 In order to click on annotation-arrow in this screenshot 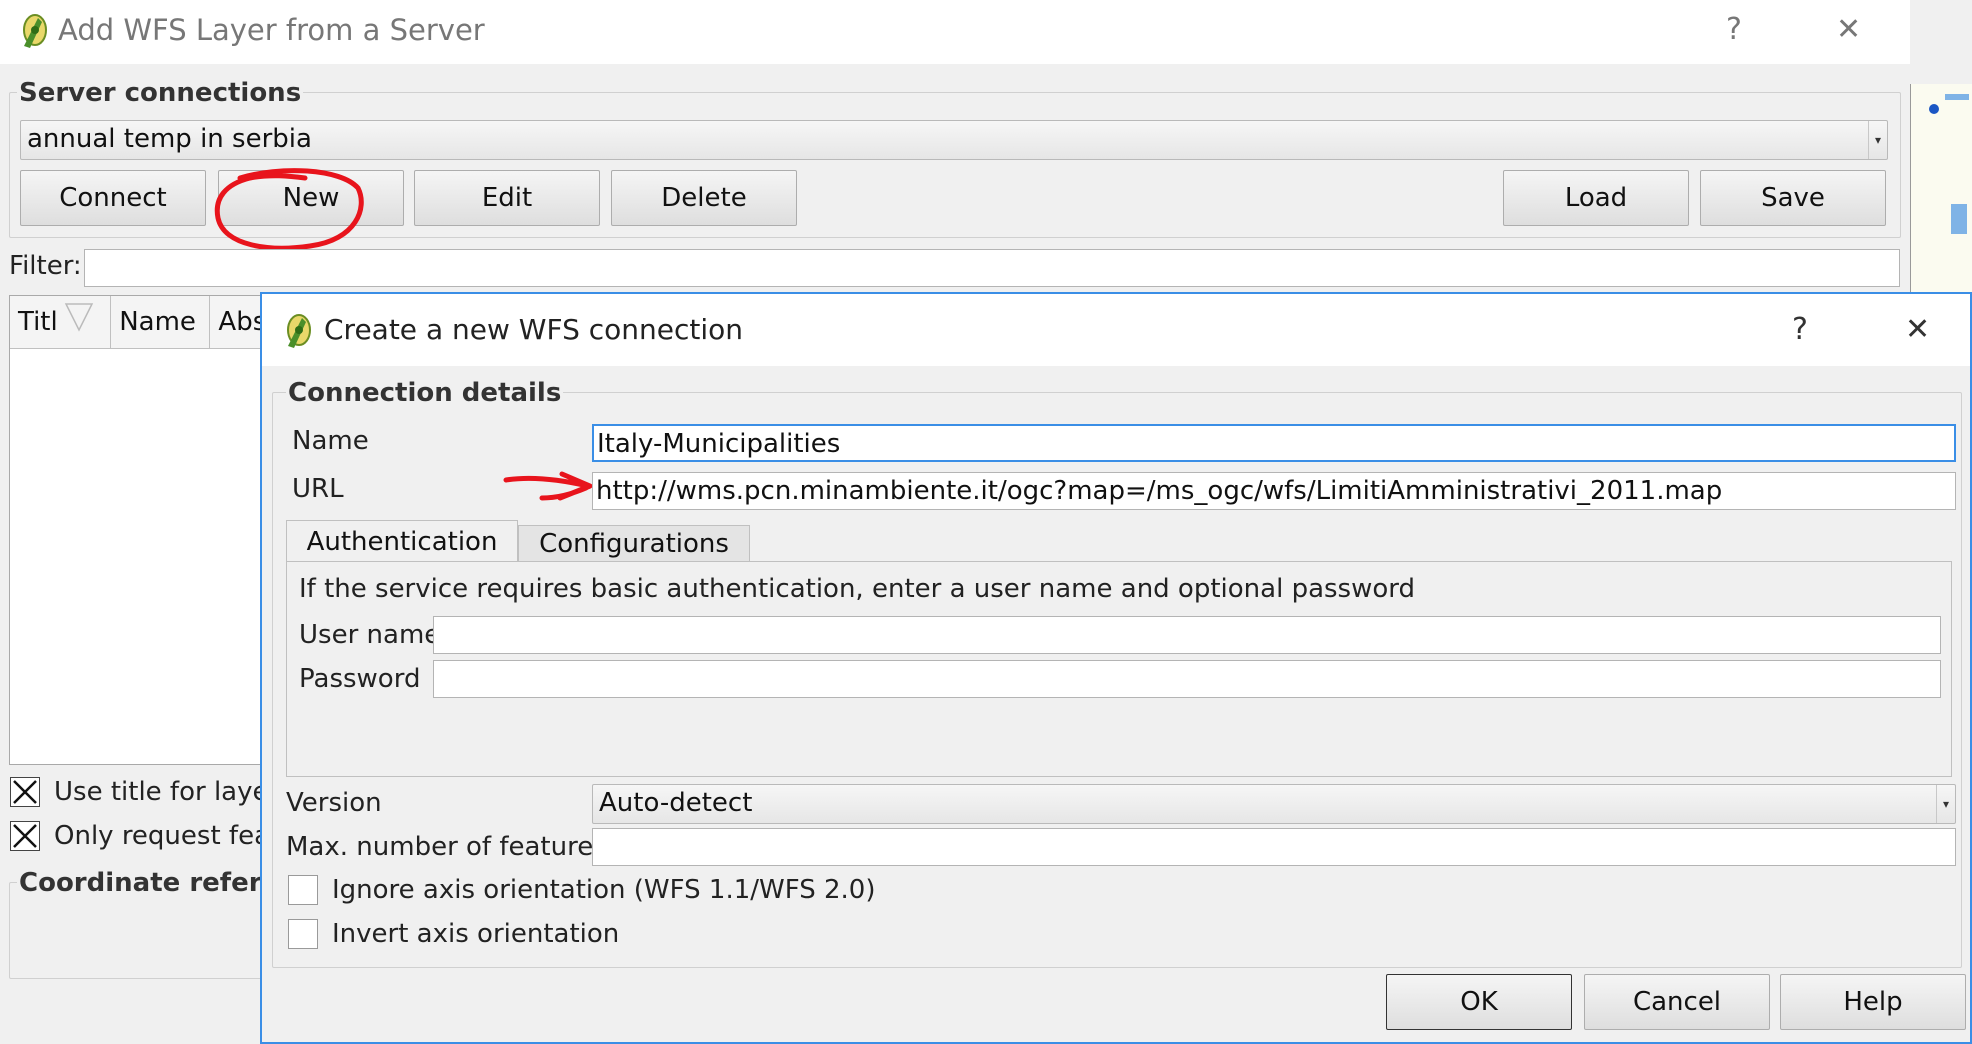, I will do `click(548, 486)`.